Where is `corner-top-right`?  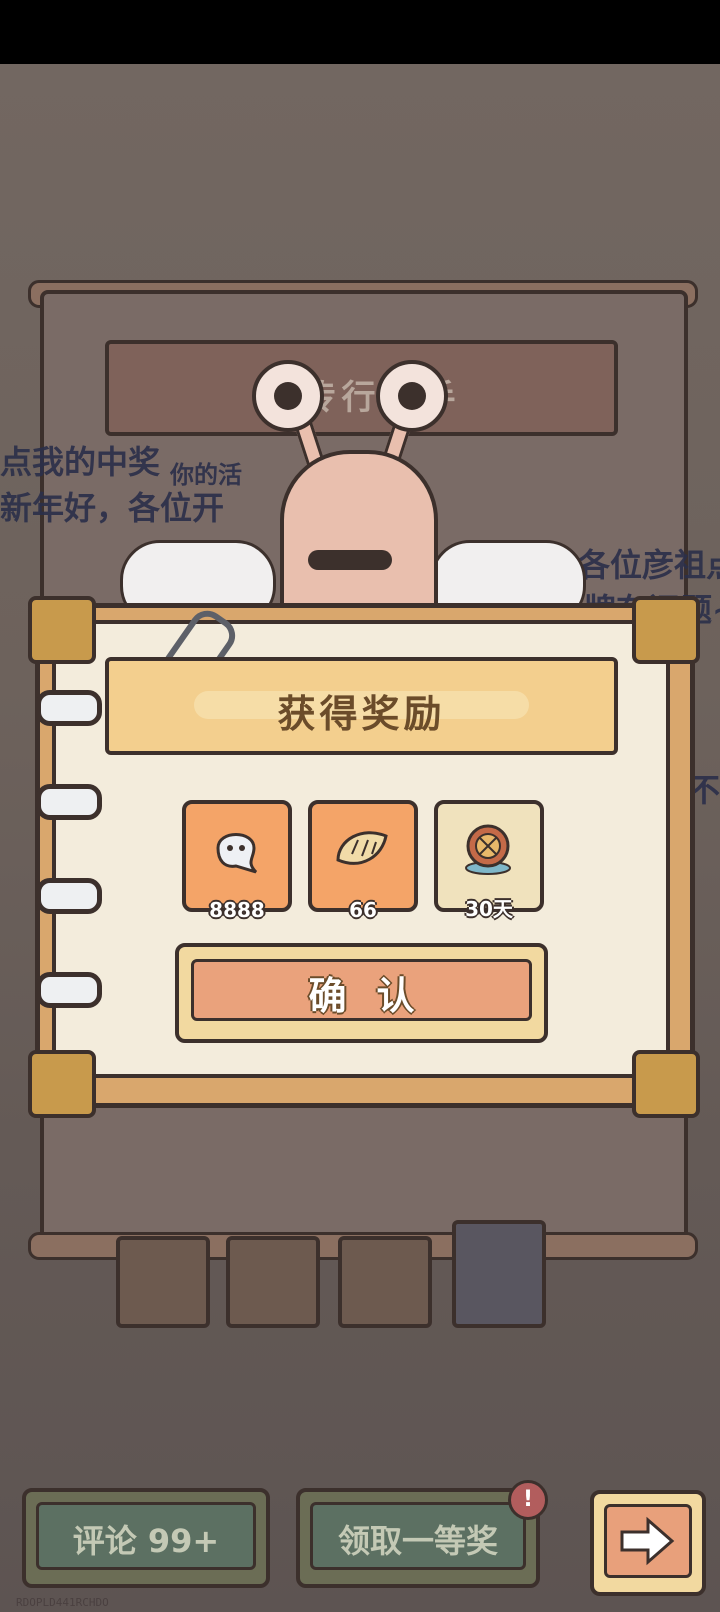 corner-top-right is located at coordinates (666, 630).